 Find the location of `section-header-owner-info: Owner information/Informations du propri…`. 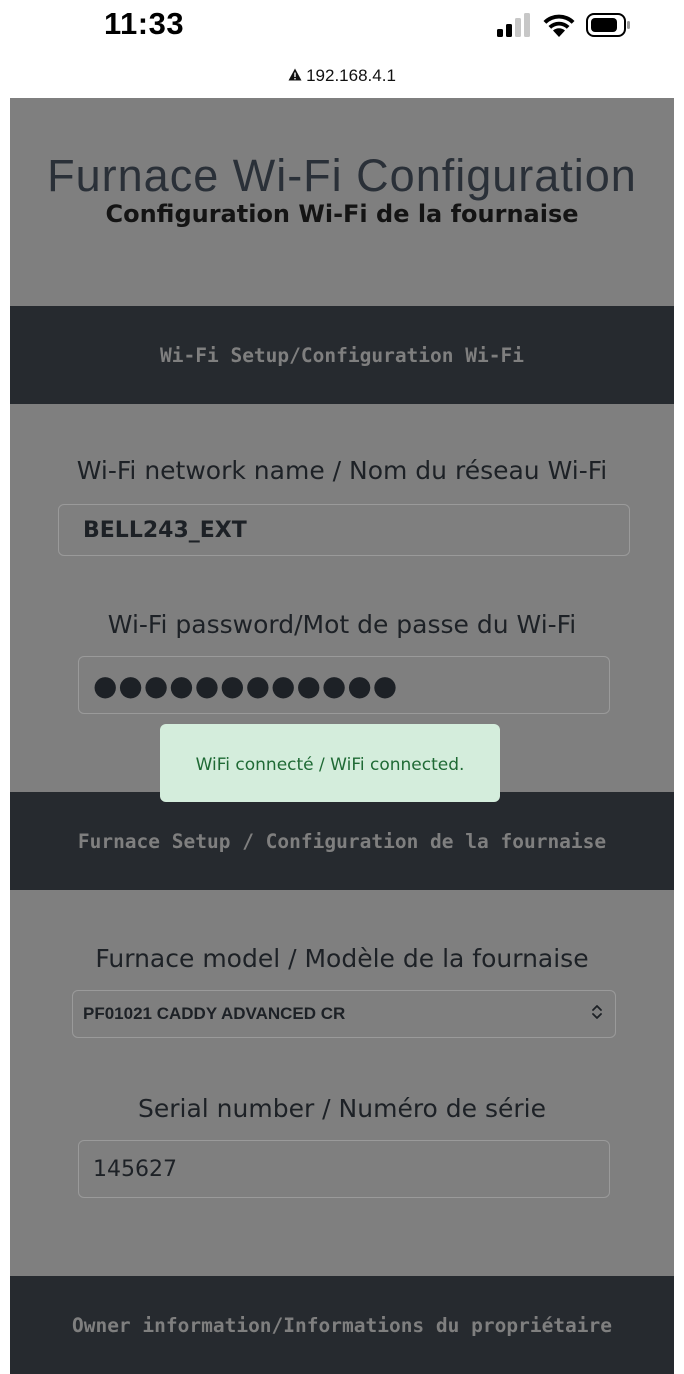

section-header-owner-info: Owner information/Informations du propri… is located at coordinates (342, 1325).